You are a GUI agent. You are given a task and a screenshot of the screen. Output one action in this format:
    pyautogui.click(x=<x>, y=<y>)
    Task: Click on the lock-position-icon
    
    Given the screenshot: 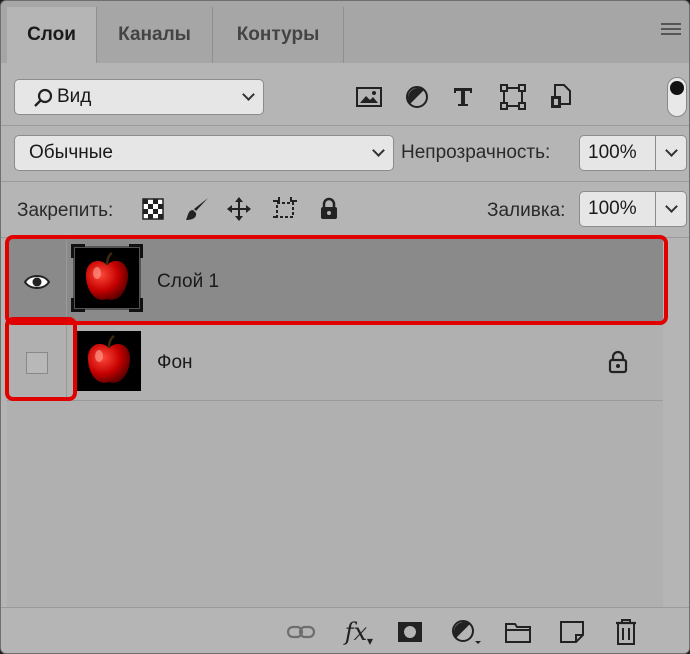 What is the action you would take?
    pyautogui.click(x=239, y=209)
    